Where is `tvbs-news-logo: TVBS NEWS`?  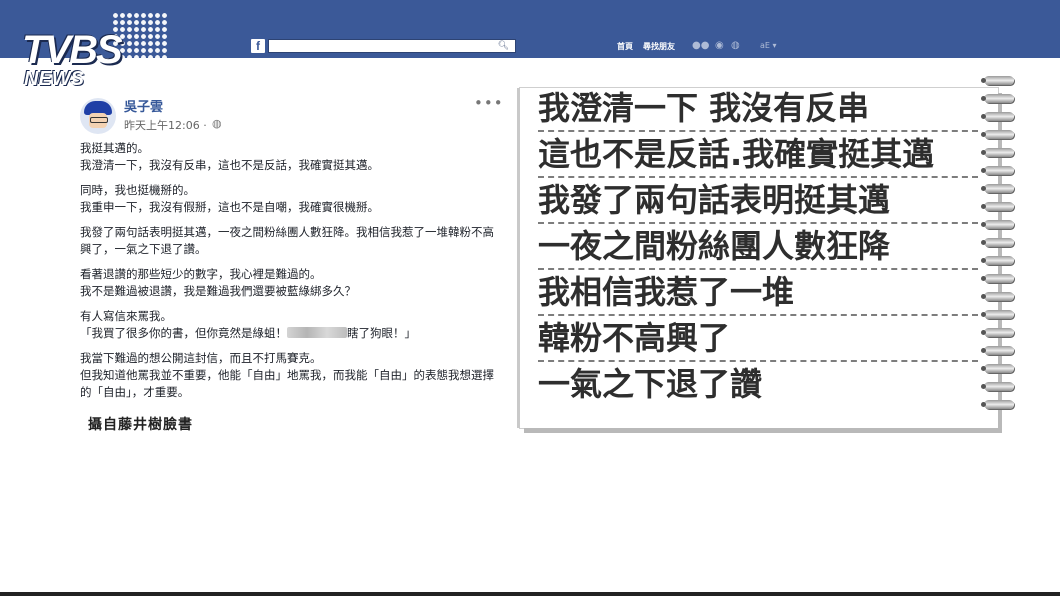
tvbs-news-logo: TVBS NEWS is located at coordinates (94, 53).